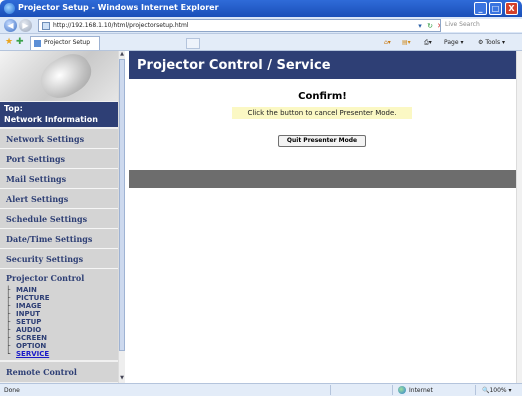  I want to click on search-input: Live Search ⚲, so click(481, 25).